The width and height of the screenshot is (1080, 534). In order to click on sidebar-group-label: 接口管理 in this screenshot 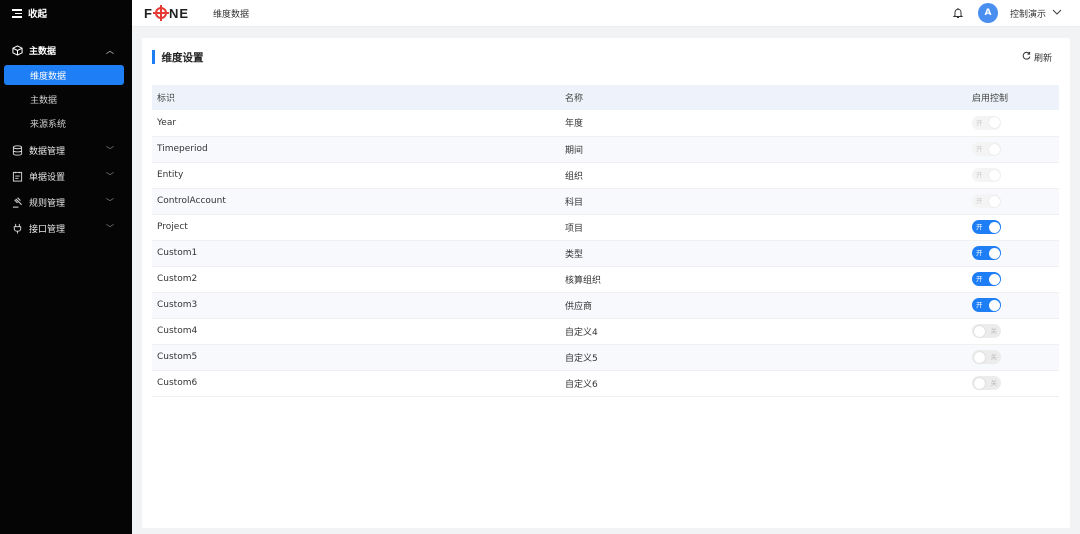, I will do `click(47, 229)`.